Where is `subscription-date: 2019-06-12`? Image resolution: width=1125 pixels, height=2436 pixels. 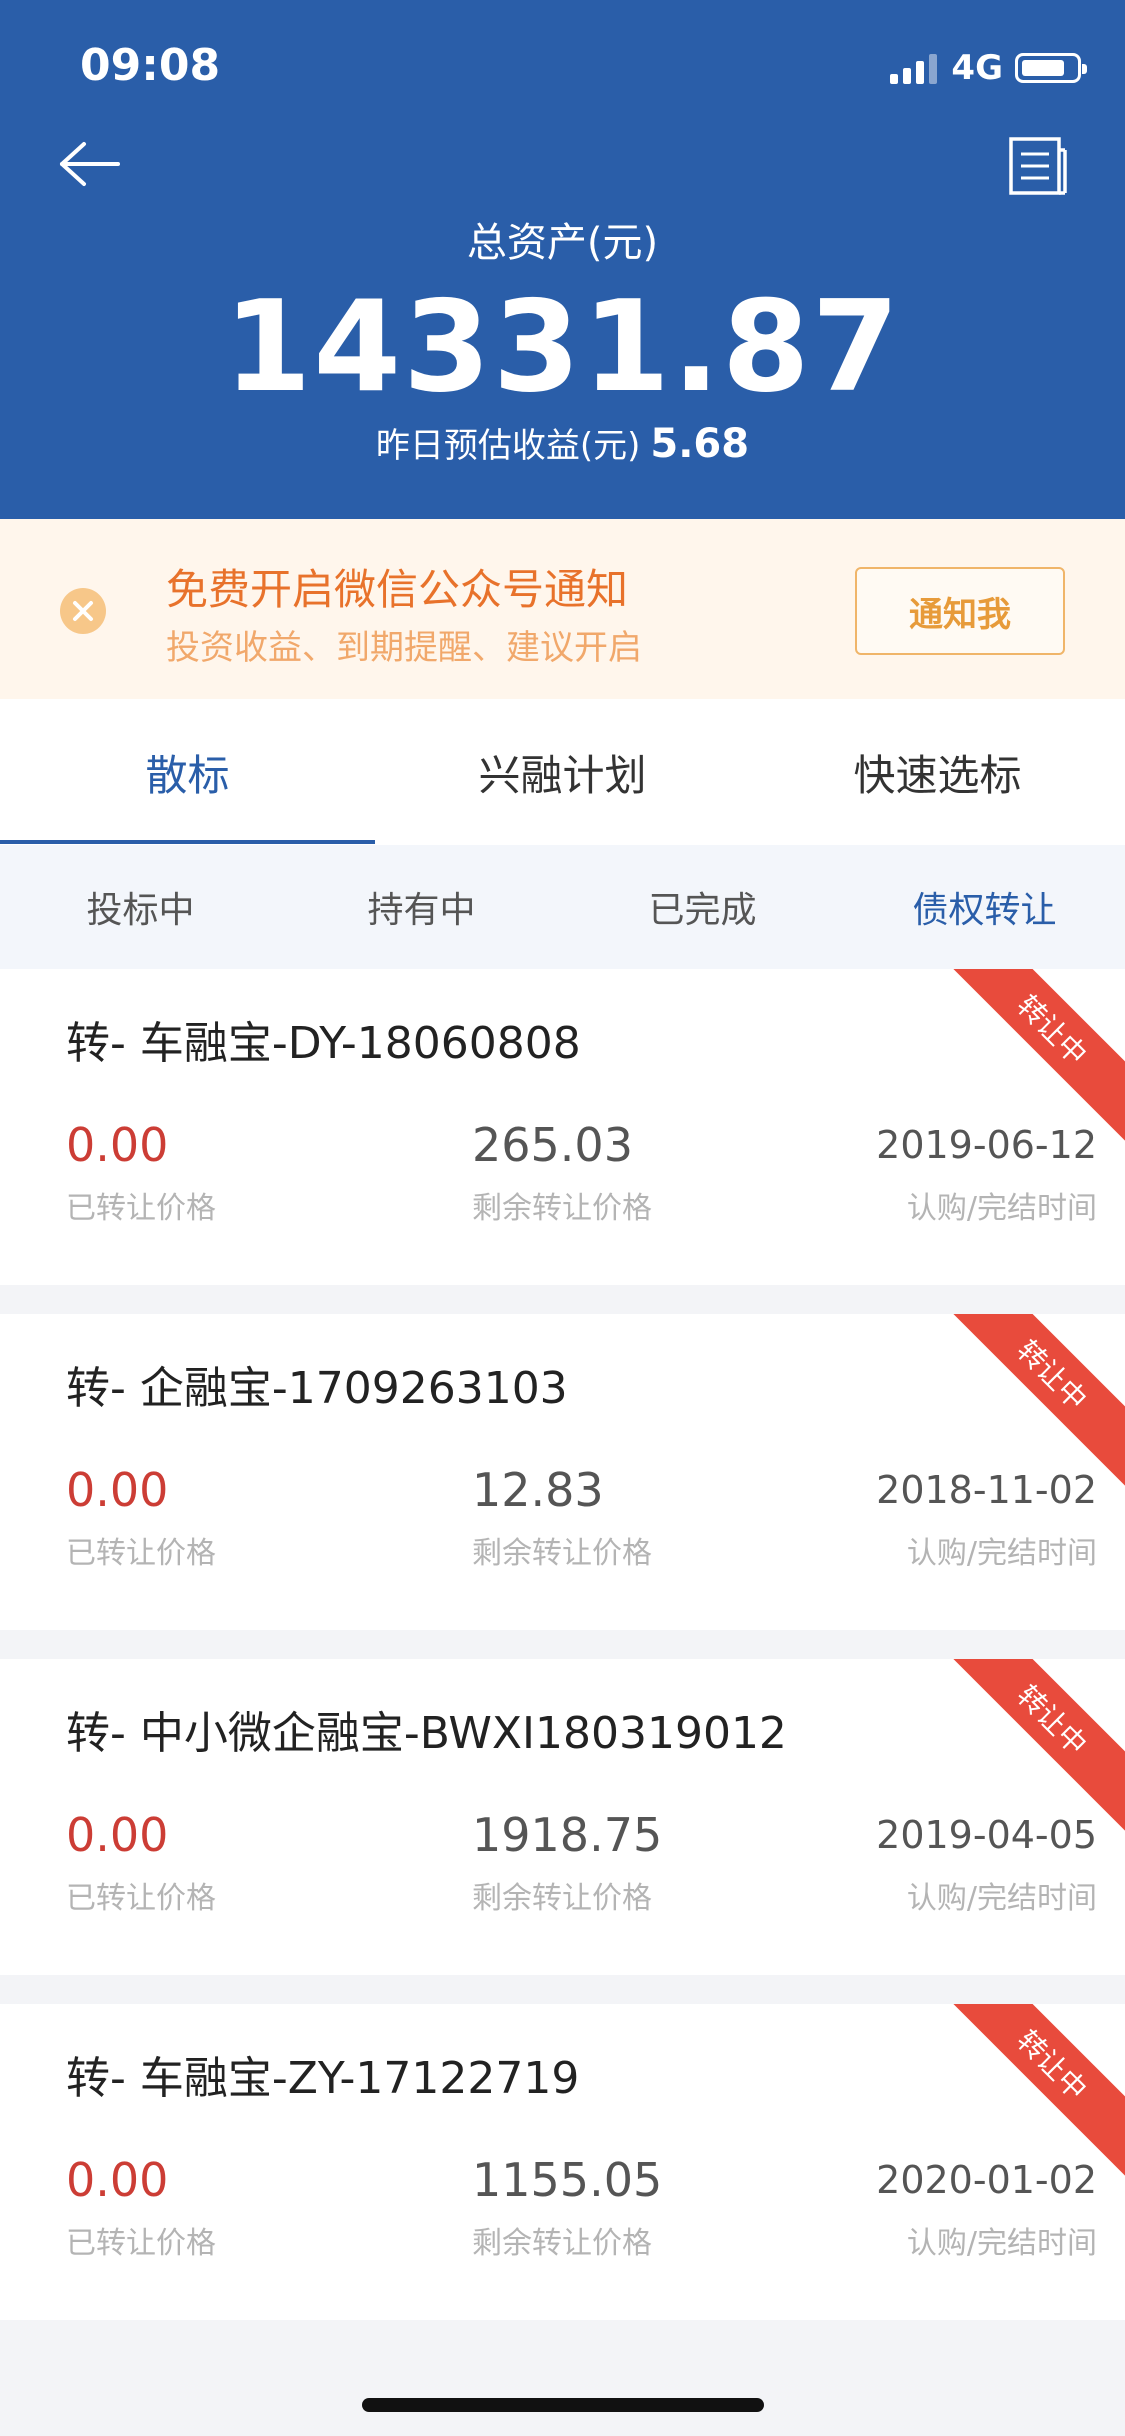 subscription-date: 2019-06-12 is located at coordinates (986, 1145).